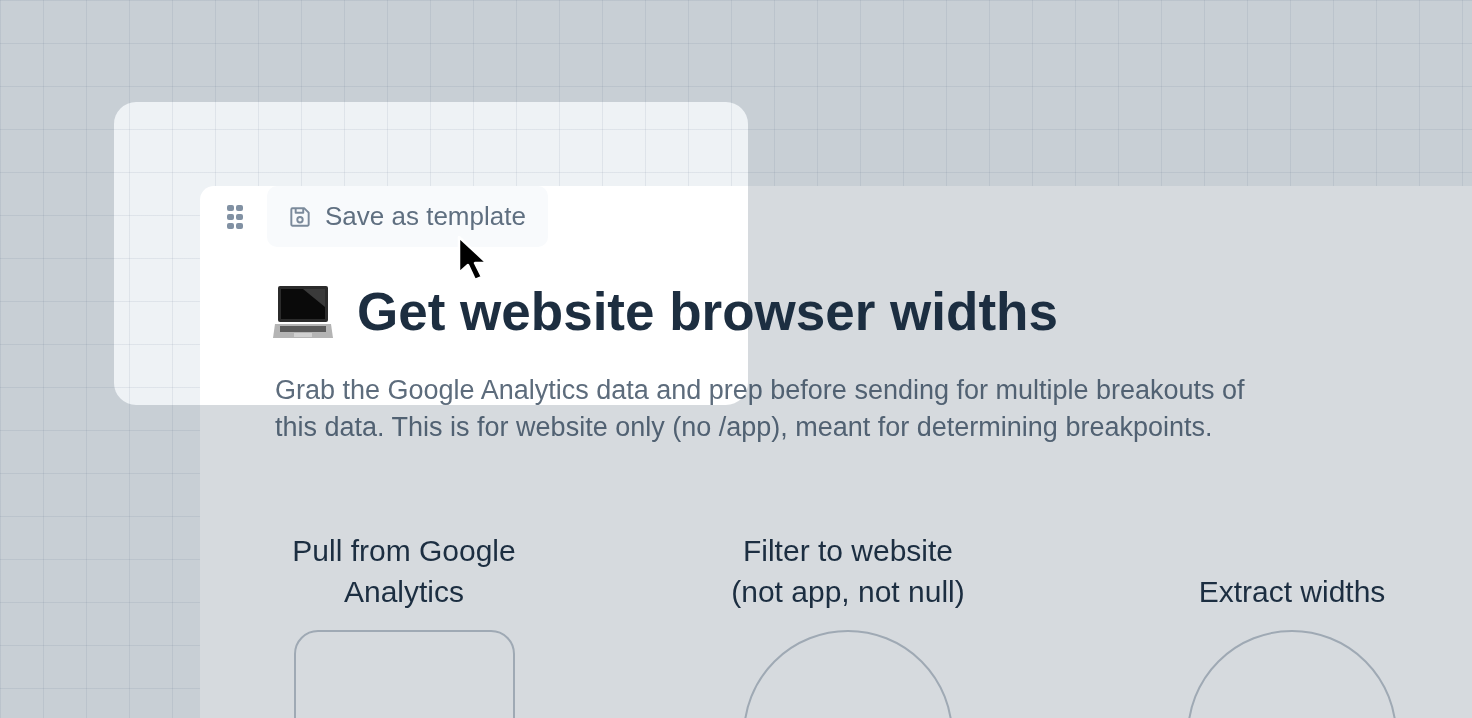 Image resolution: width=1472 pixels, height=718 pixels. I want to click on step-title: Pull from Google Analytics, so click(404, 571).